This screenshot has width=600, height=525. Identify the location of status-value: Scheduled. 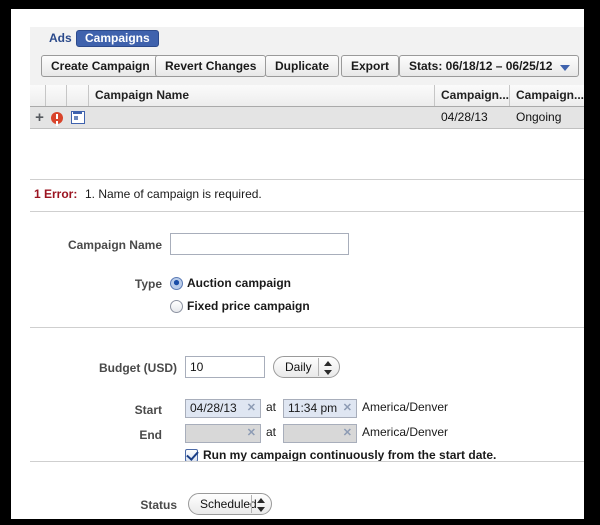
(228, 504).